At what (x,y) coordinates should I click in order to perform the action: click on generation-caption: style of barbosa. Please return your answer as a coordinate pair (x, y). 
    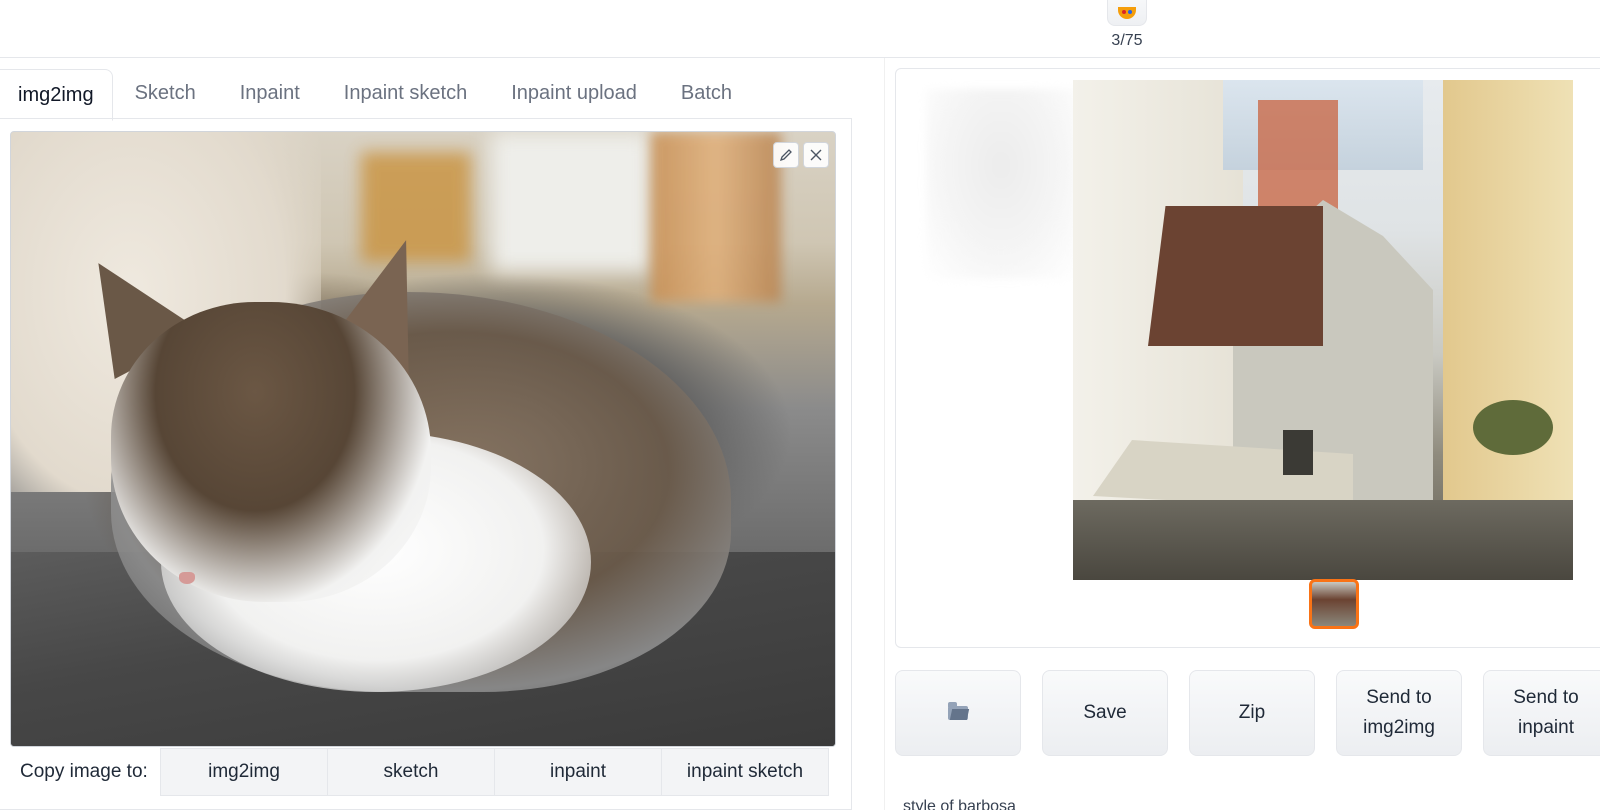
    Looking at the image, I should click on (959, 804).